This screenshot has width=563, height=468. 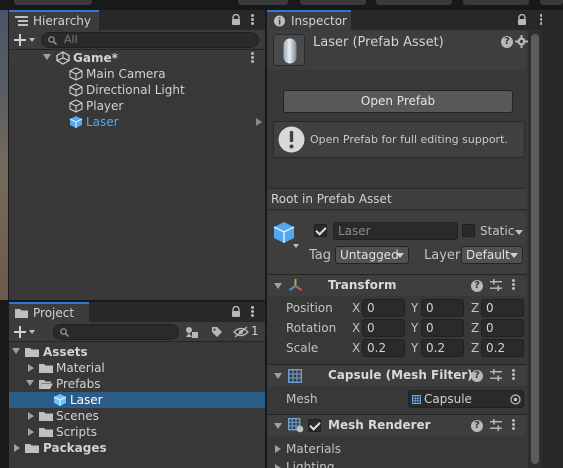 I want to click on list-item-label: Laser, so click(x=102, y=122).